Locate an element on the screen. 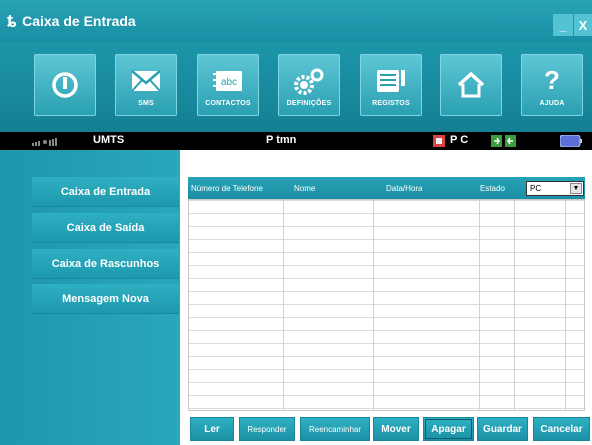 Image resolution: width=592 pixels, height=445 pixels. settings-button: DEFINIÇÕES is located at coordinates (309, 85).